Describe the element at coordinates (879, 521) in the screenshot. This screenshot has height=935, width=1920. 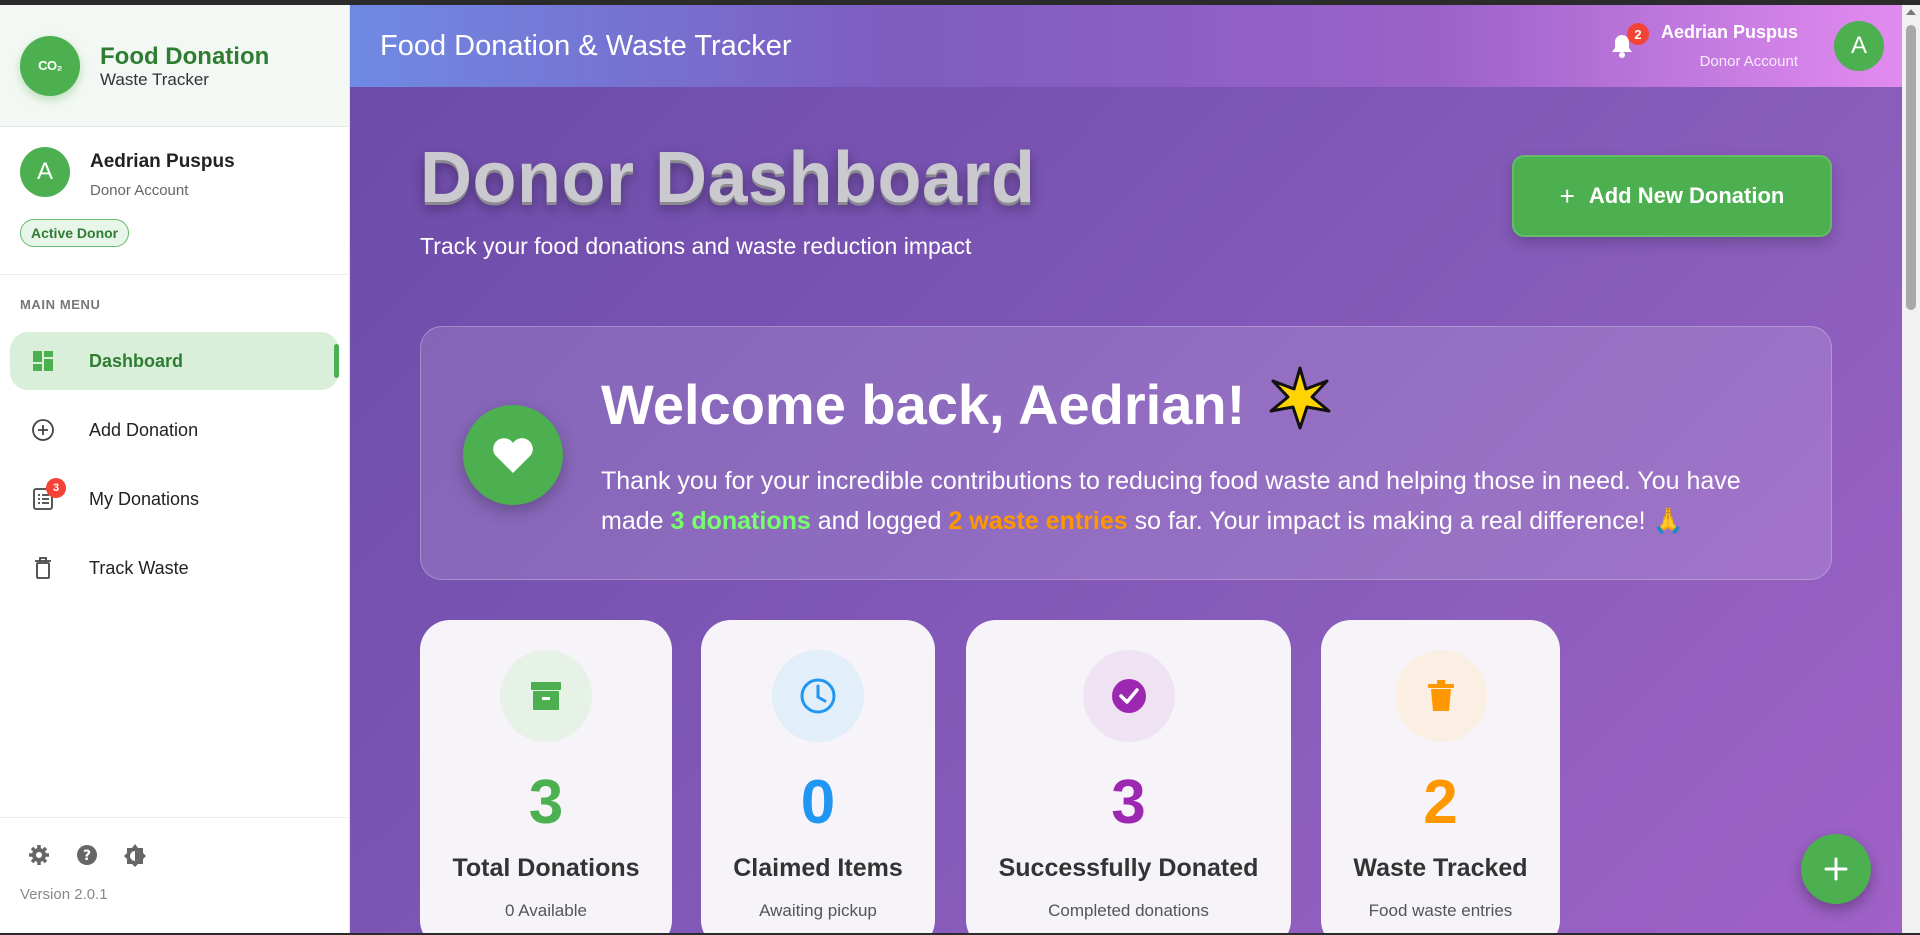
I see `welcome-text-part: and logged` at that location.